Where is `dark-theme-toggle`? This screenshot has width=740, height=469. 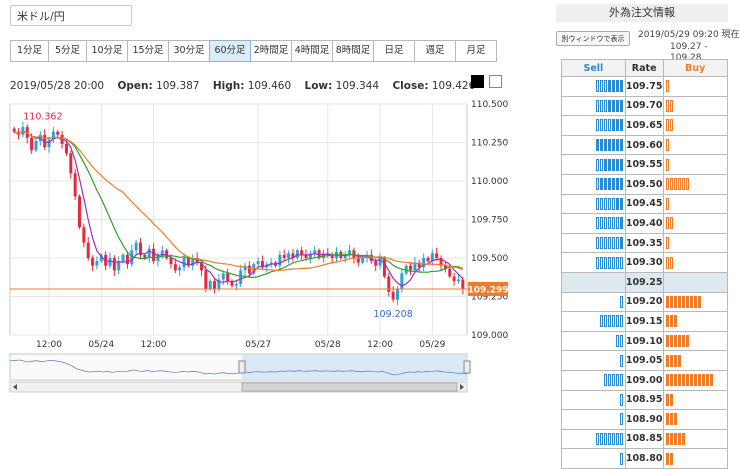
dark-theme-toggle is located at coordinates (477, 81).